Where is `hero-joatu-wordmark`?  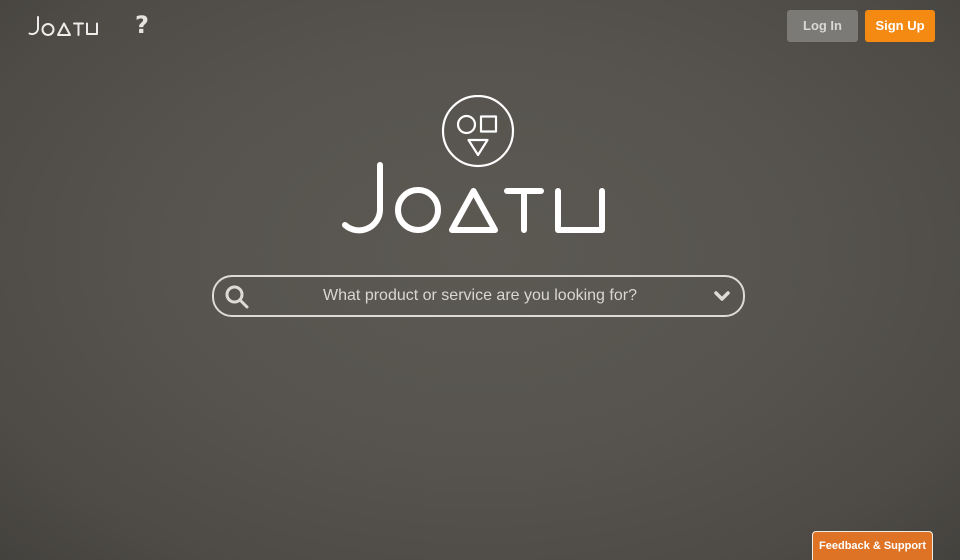
hero-joatu-wordmark is located at coordinates (473, 198).